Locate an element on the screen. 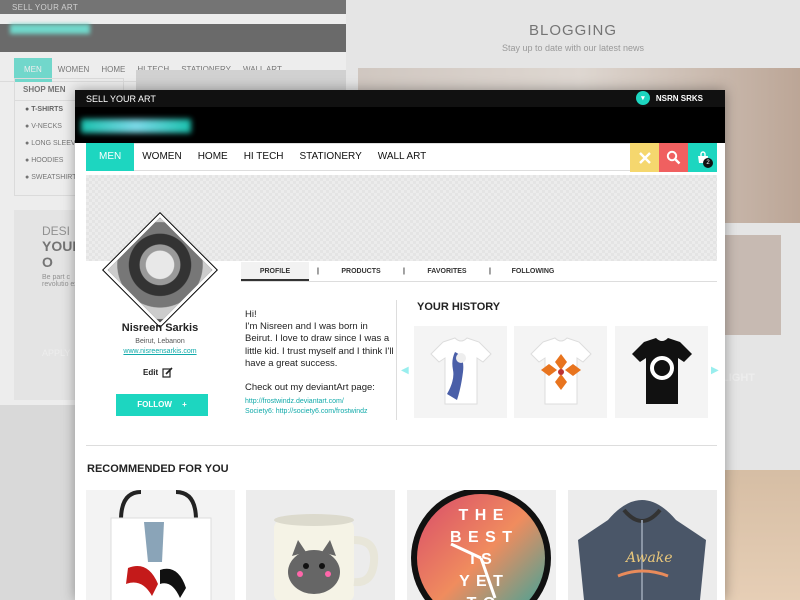 This screenshot has height=600, width=800. chevron-down-icon: ▾ is located at coordinates (642, 98).